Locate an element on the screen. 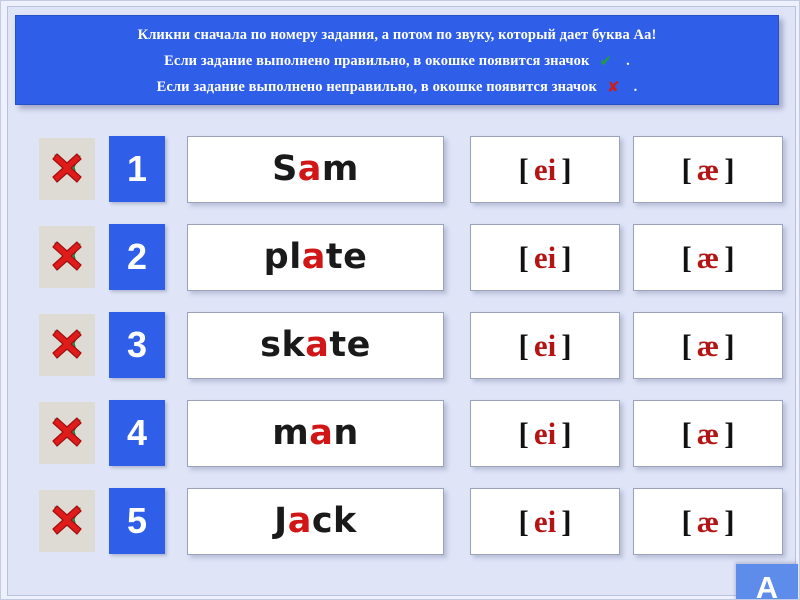  word-card: Sam is located at coordinates (315, 169).